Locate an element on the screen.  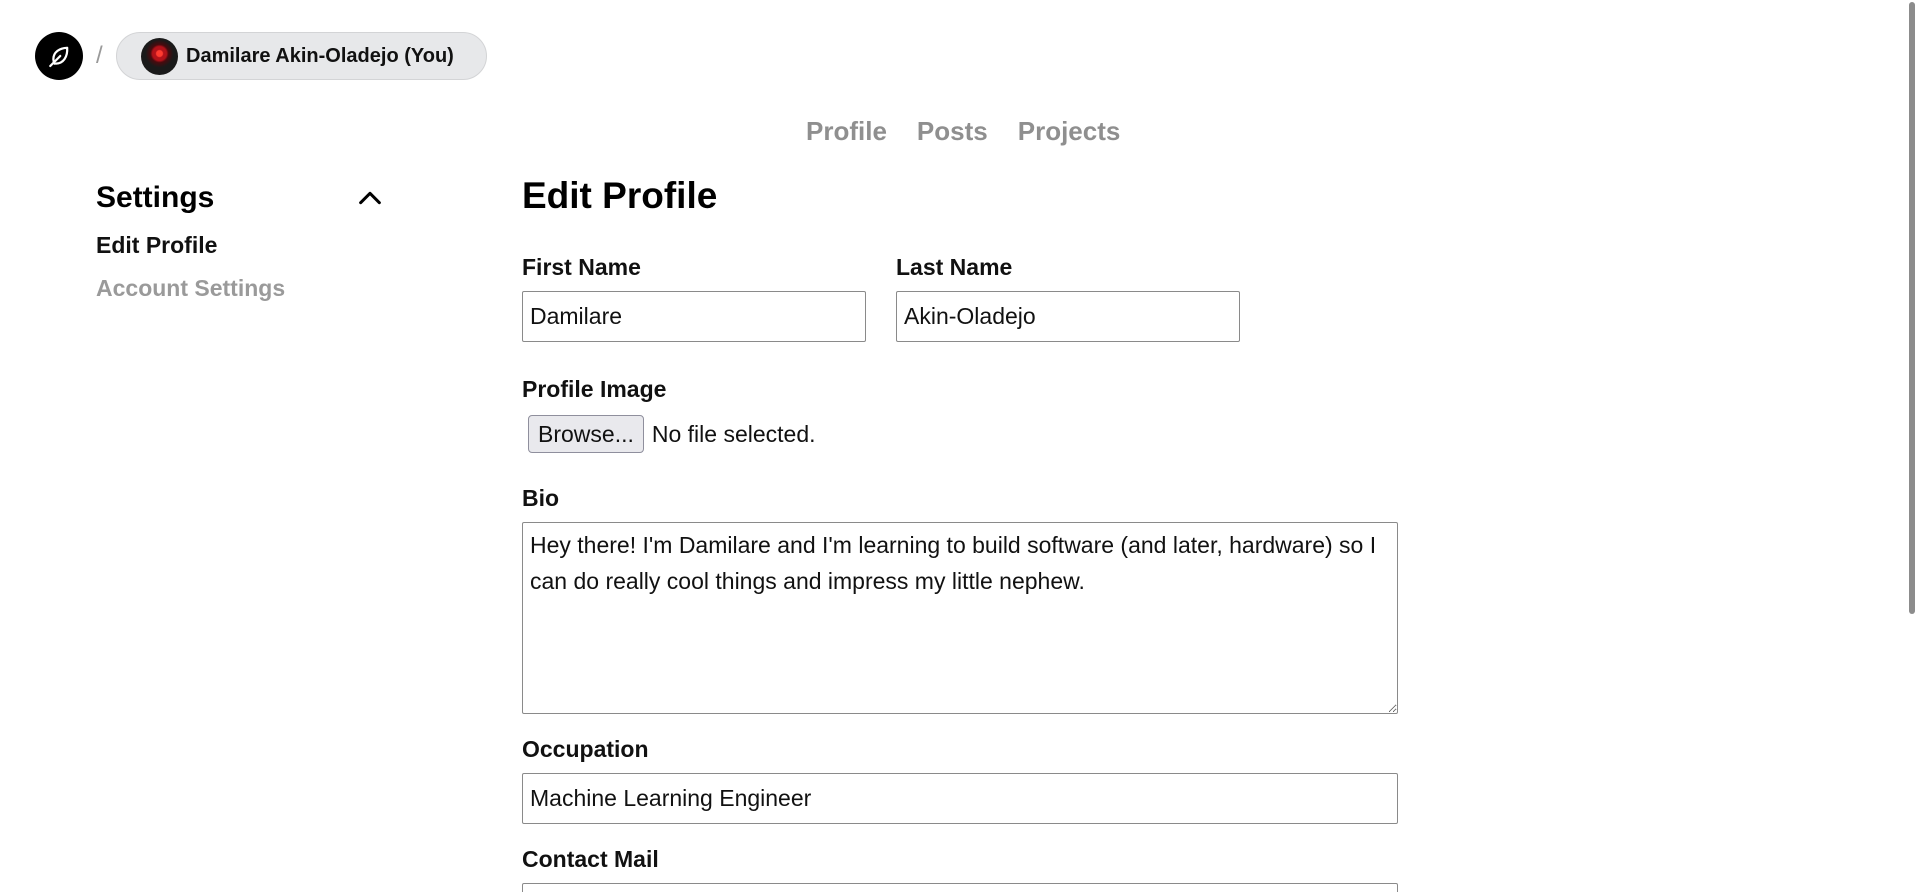
occupation-group: Occupation is located at coordinates (960, 780).